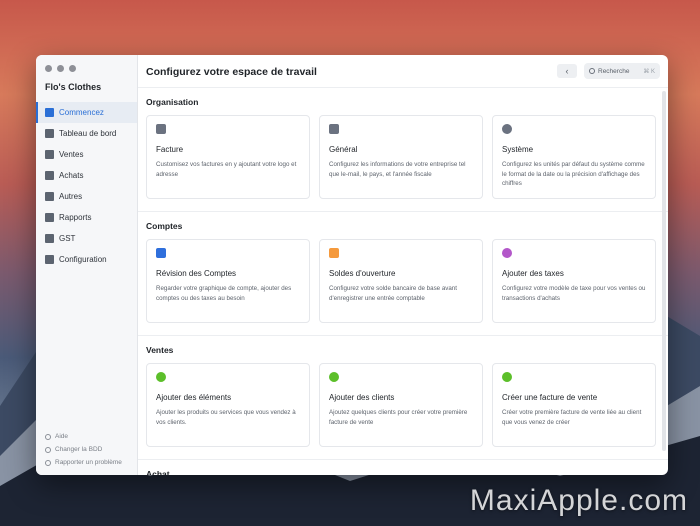 The image size is (700, 526). I want to click on section-title: Organisation, so click(172, 102).